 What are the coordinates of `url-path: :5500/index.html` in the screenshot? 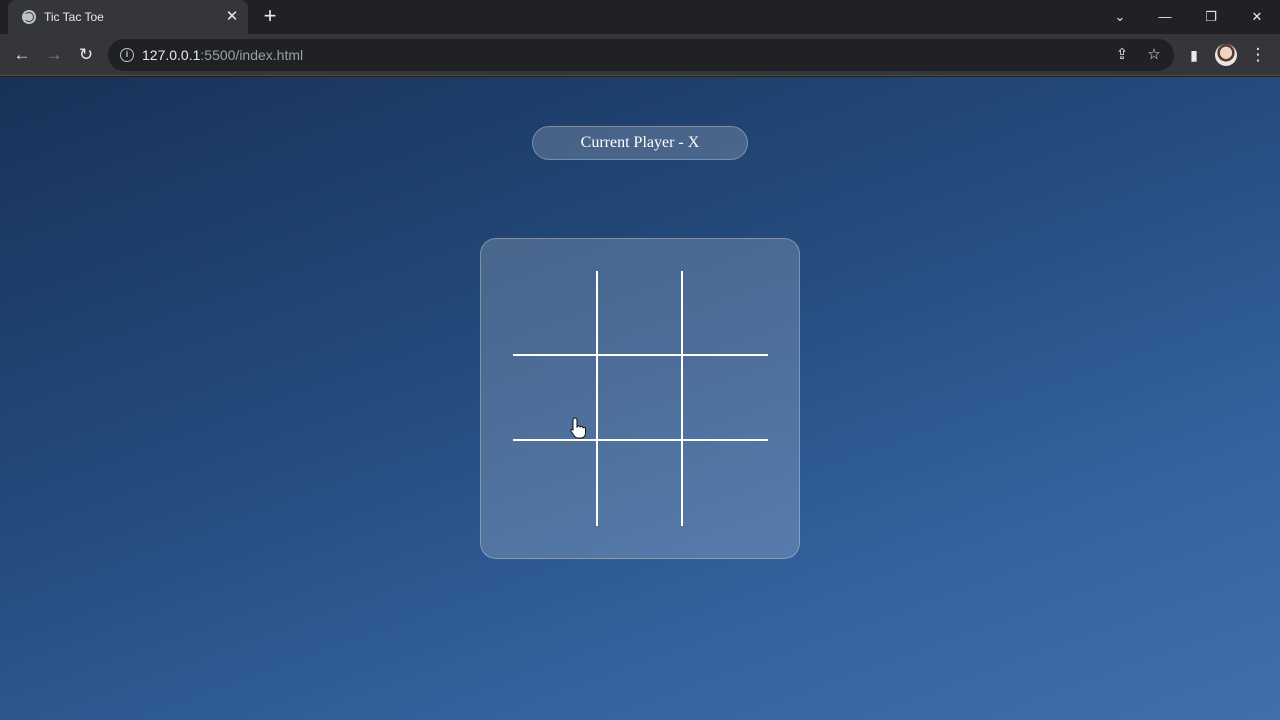 It's located at (252, 55).